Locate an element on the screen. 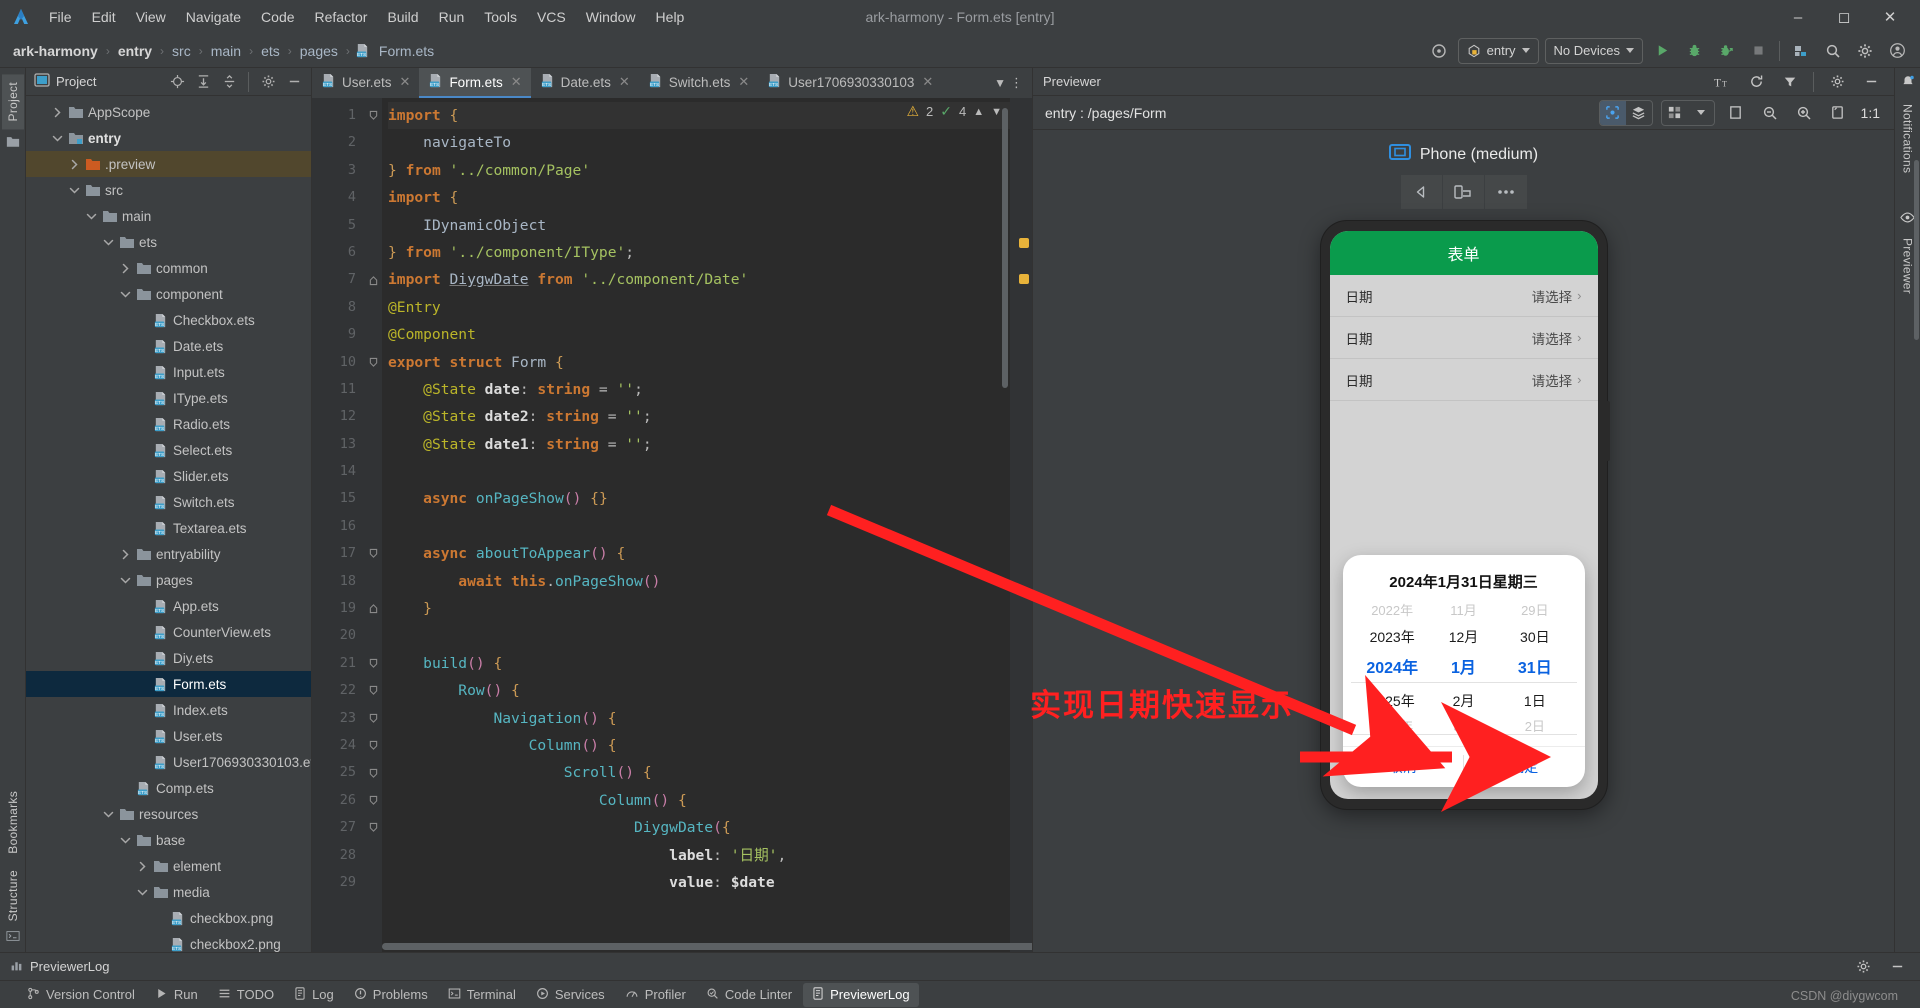 The height and width of the screenshot is (1008, 1920). stop-icon is located at coordinates (1758, 51).